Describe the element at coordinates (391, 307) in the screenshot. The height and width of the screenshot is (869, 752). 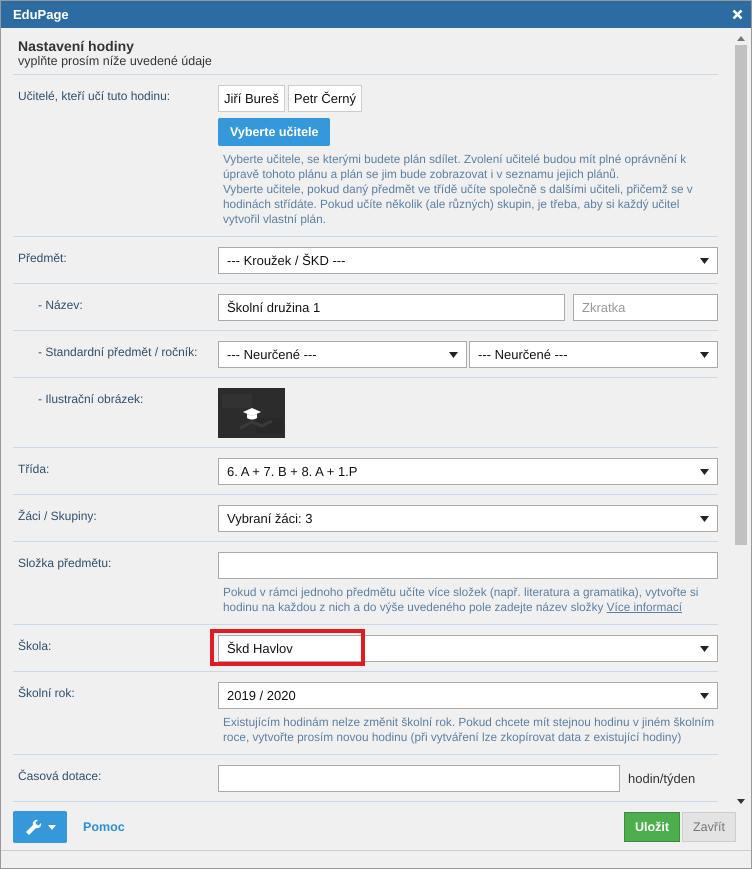
I see `name-input: Školní družina 1` at that location.